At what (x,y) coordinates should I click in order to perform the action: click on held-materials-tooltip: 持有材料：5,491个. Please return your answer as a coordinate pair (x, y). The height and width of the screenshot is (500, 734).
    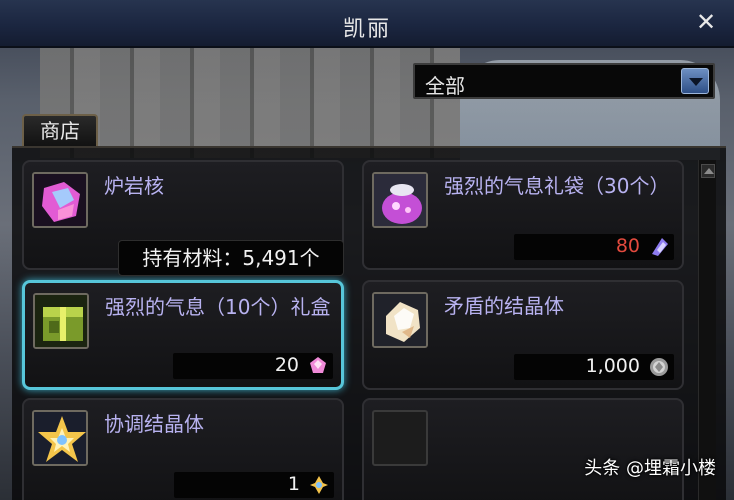
    Looking at the image, I should click on (231, 258).